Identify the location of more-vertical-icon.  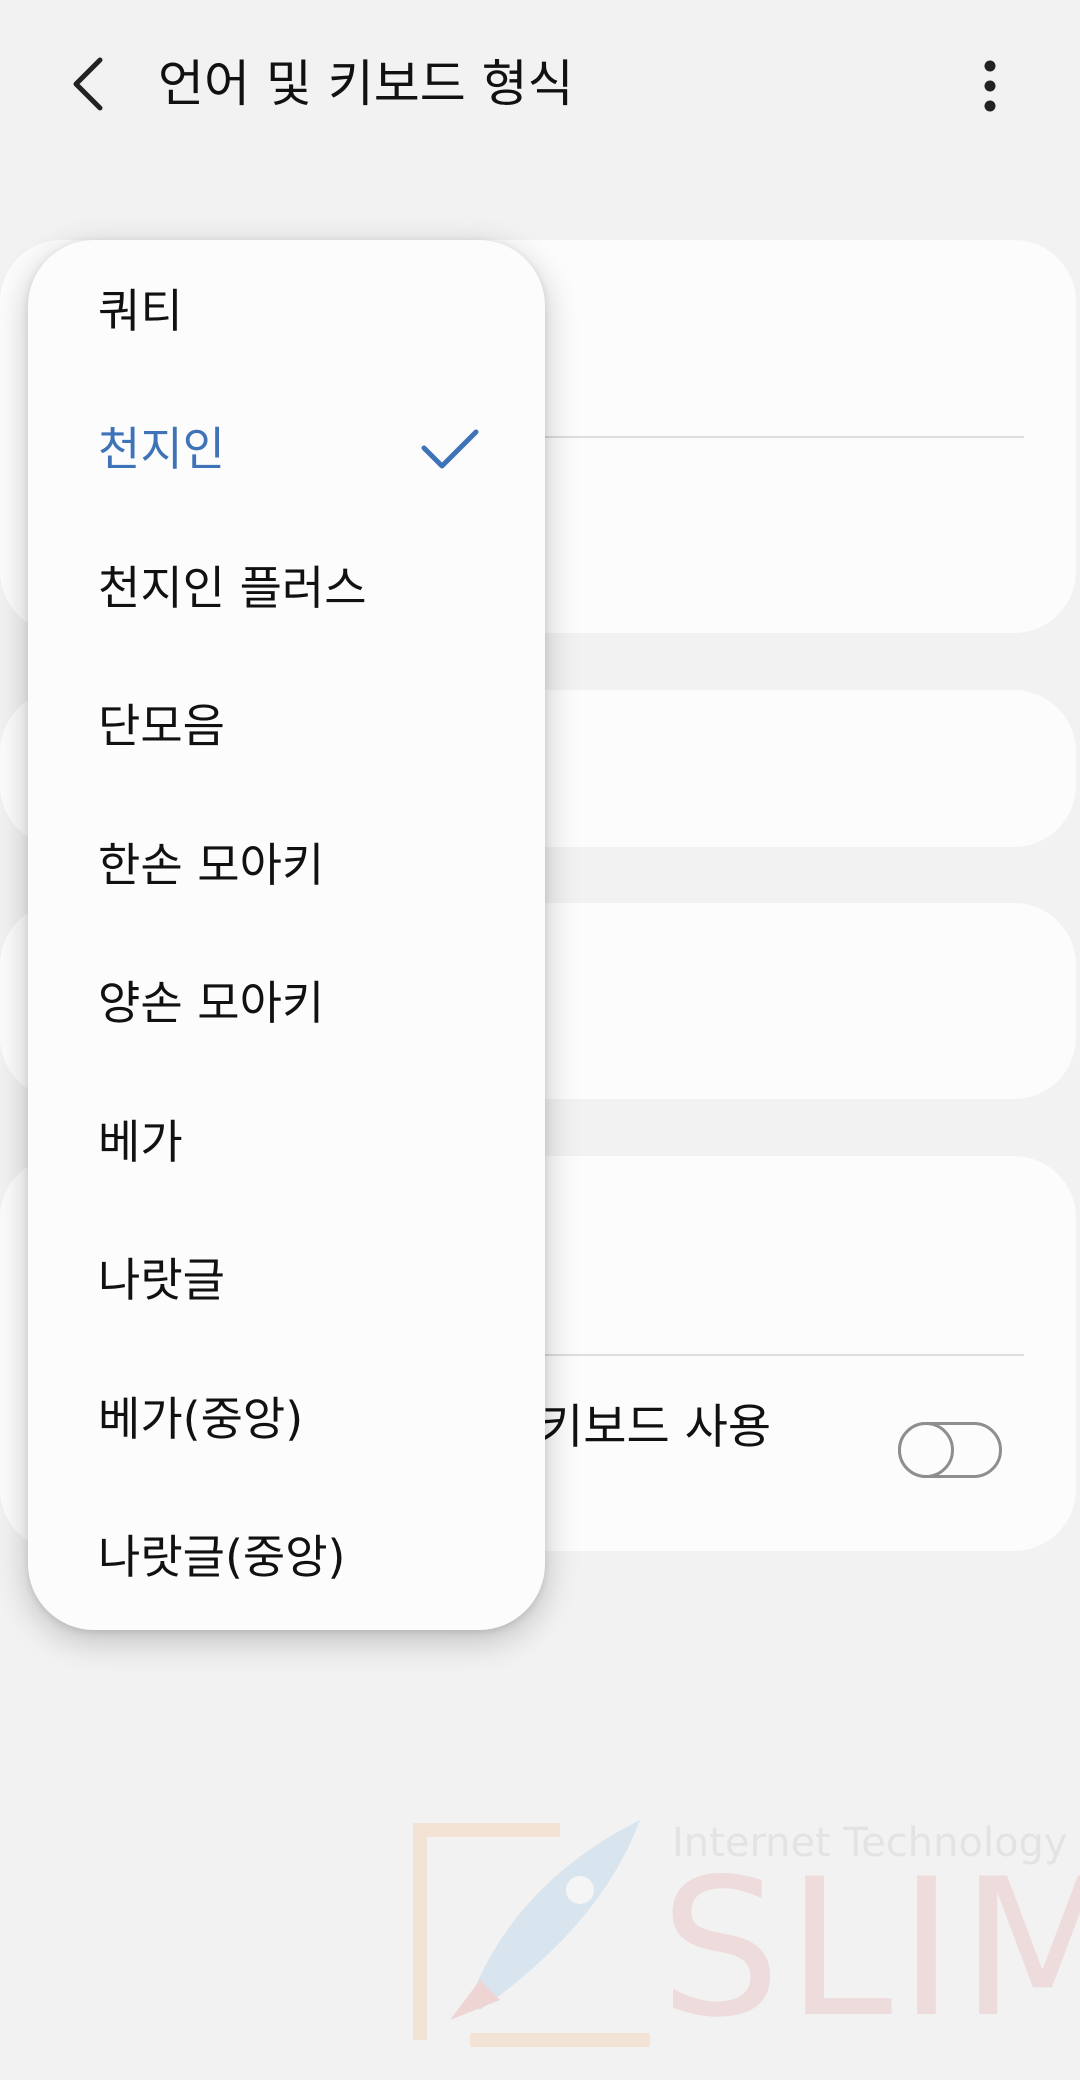
(990, 86).